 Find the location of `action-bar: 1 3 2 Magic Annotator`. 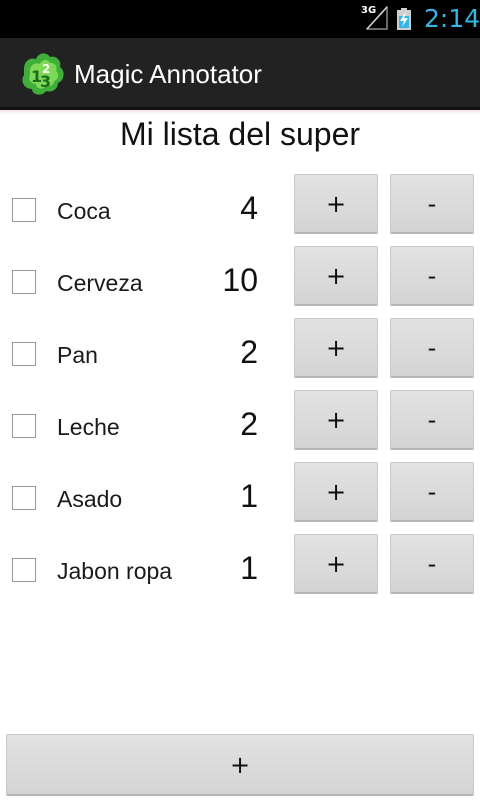

action-bar: 1 3 2 Magic Annotator is located at coordinates (240, 74).